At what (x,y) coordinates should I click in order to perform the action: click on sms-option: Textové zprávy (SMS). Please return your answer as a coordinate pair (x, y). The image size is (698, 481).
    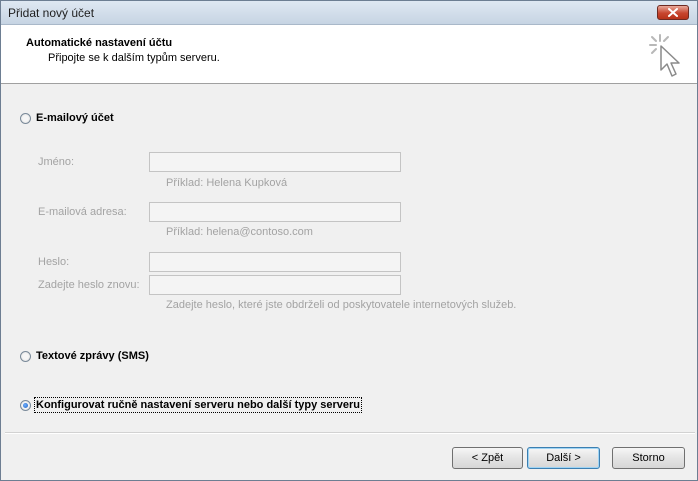
    Looking at the image, I should click on (84, 356).